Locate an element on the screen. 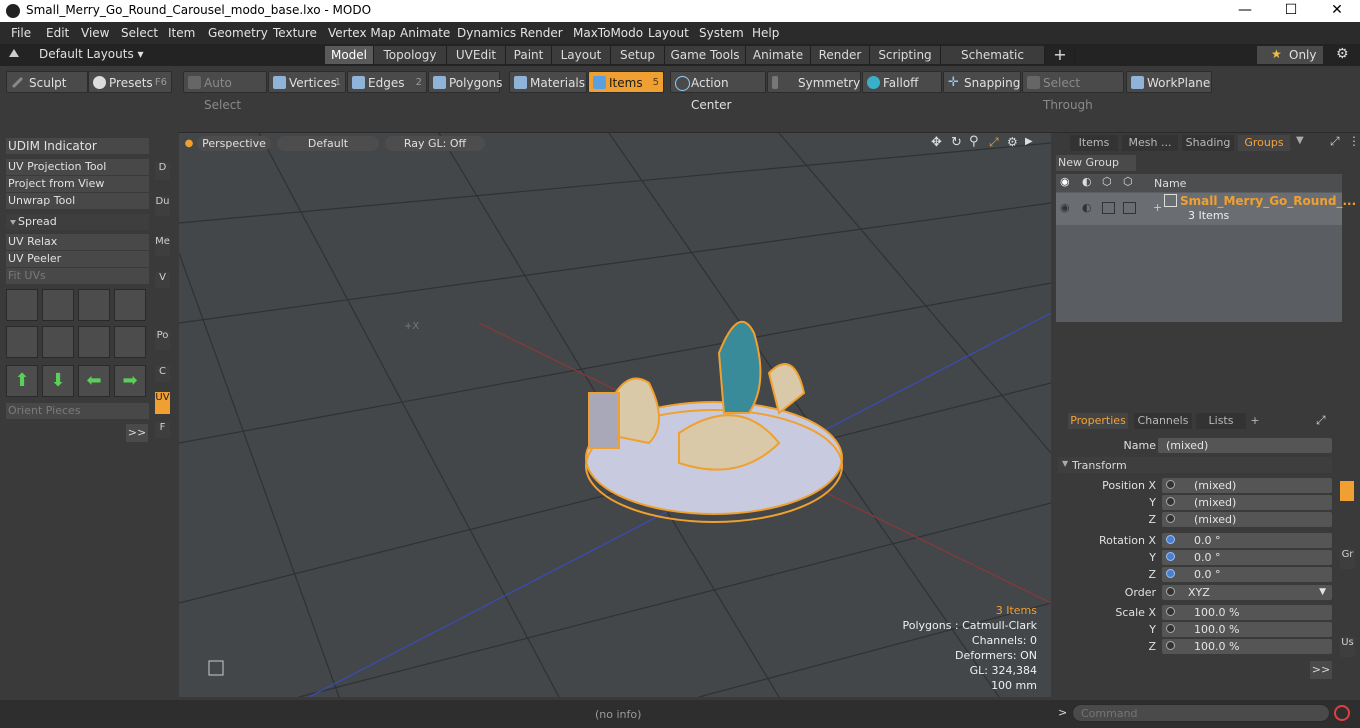 The height and width of the screenshot is (728, 1360). raygl-button: Ray GL: Off is located at coordinates (435, 143).